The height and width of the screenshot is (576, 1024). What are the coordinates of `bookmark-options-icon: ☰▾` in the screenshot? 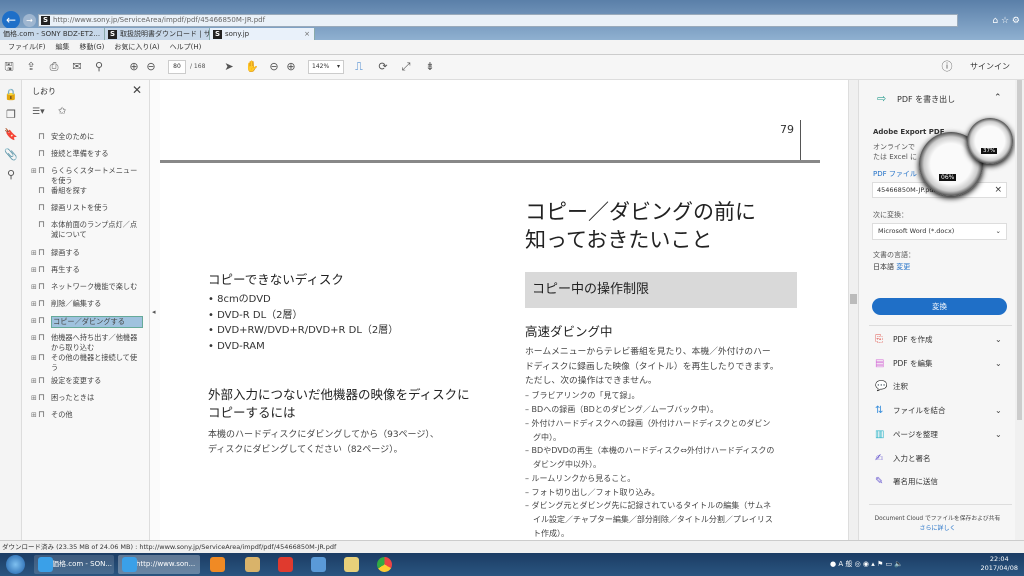 It's located at (38, 112).